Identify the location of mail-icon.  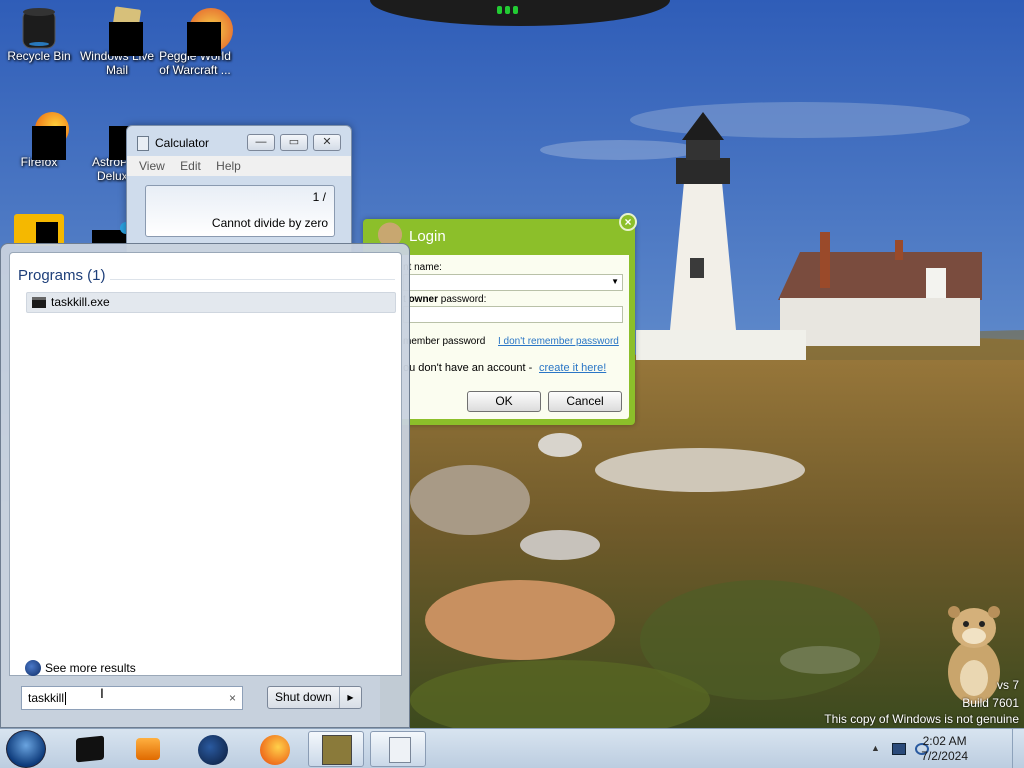
(120, 31).